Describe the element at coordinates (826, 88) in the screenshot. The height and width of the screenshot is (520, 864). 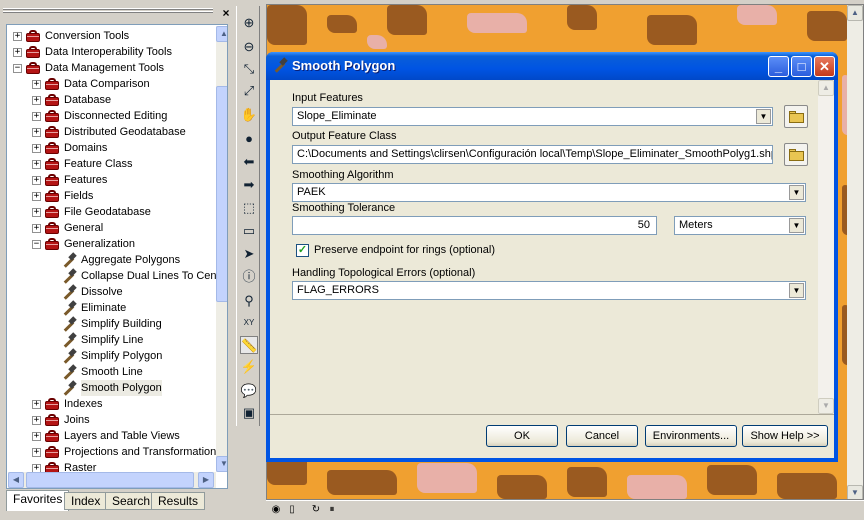
I see `dialog-scroll-up-button: ▲` at that location.